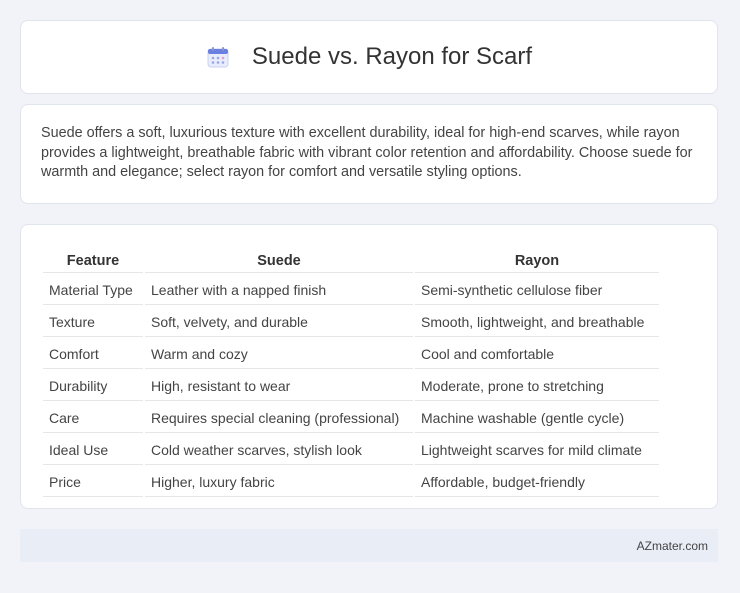  What do you see at coordinates (537, 386) in the screenshot?
I see `rayon-cell: Moderate, prone to stretching` at bounding box center [537, 386].